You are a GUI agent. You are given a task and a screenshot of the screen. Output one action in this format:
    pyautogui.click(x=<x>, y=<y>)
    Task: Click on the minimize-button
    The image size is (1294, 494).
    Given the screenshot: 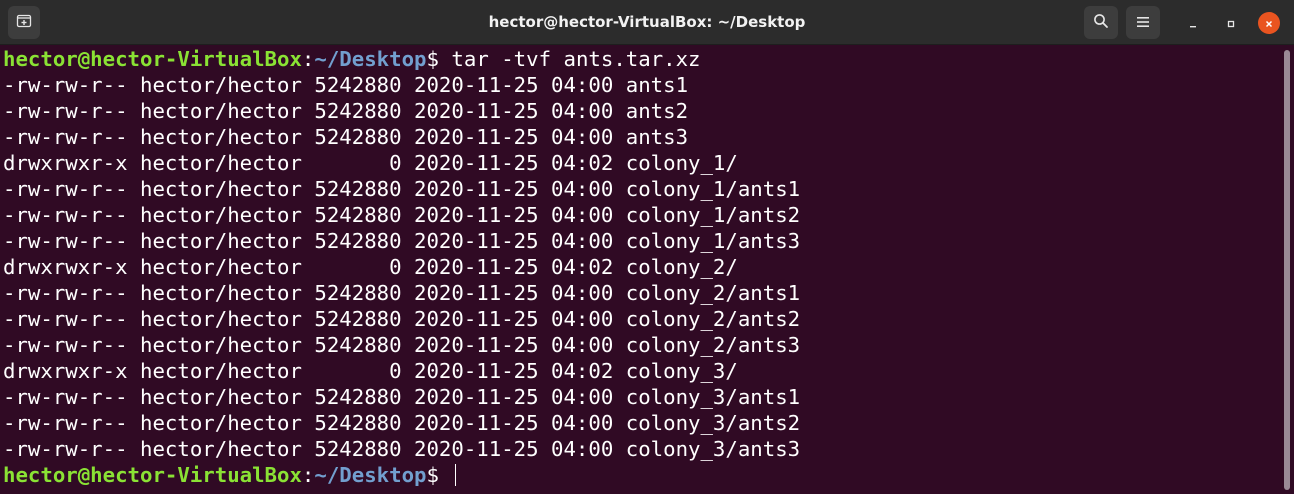 What is the action you would take?
    pyautogui.click(x=1193, y=23)
    